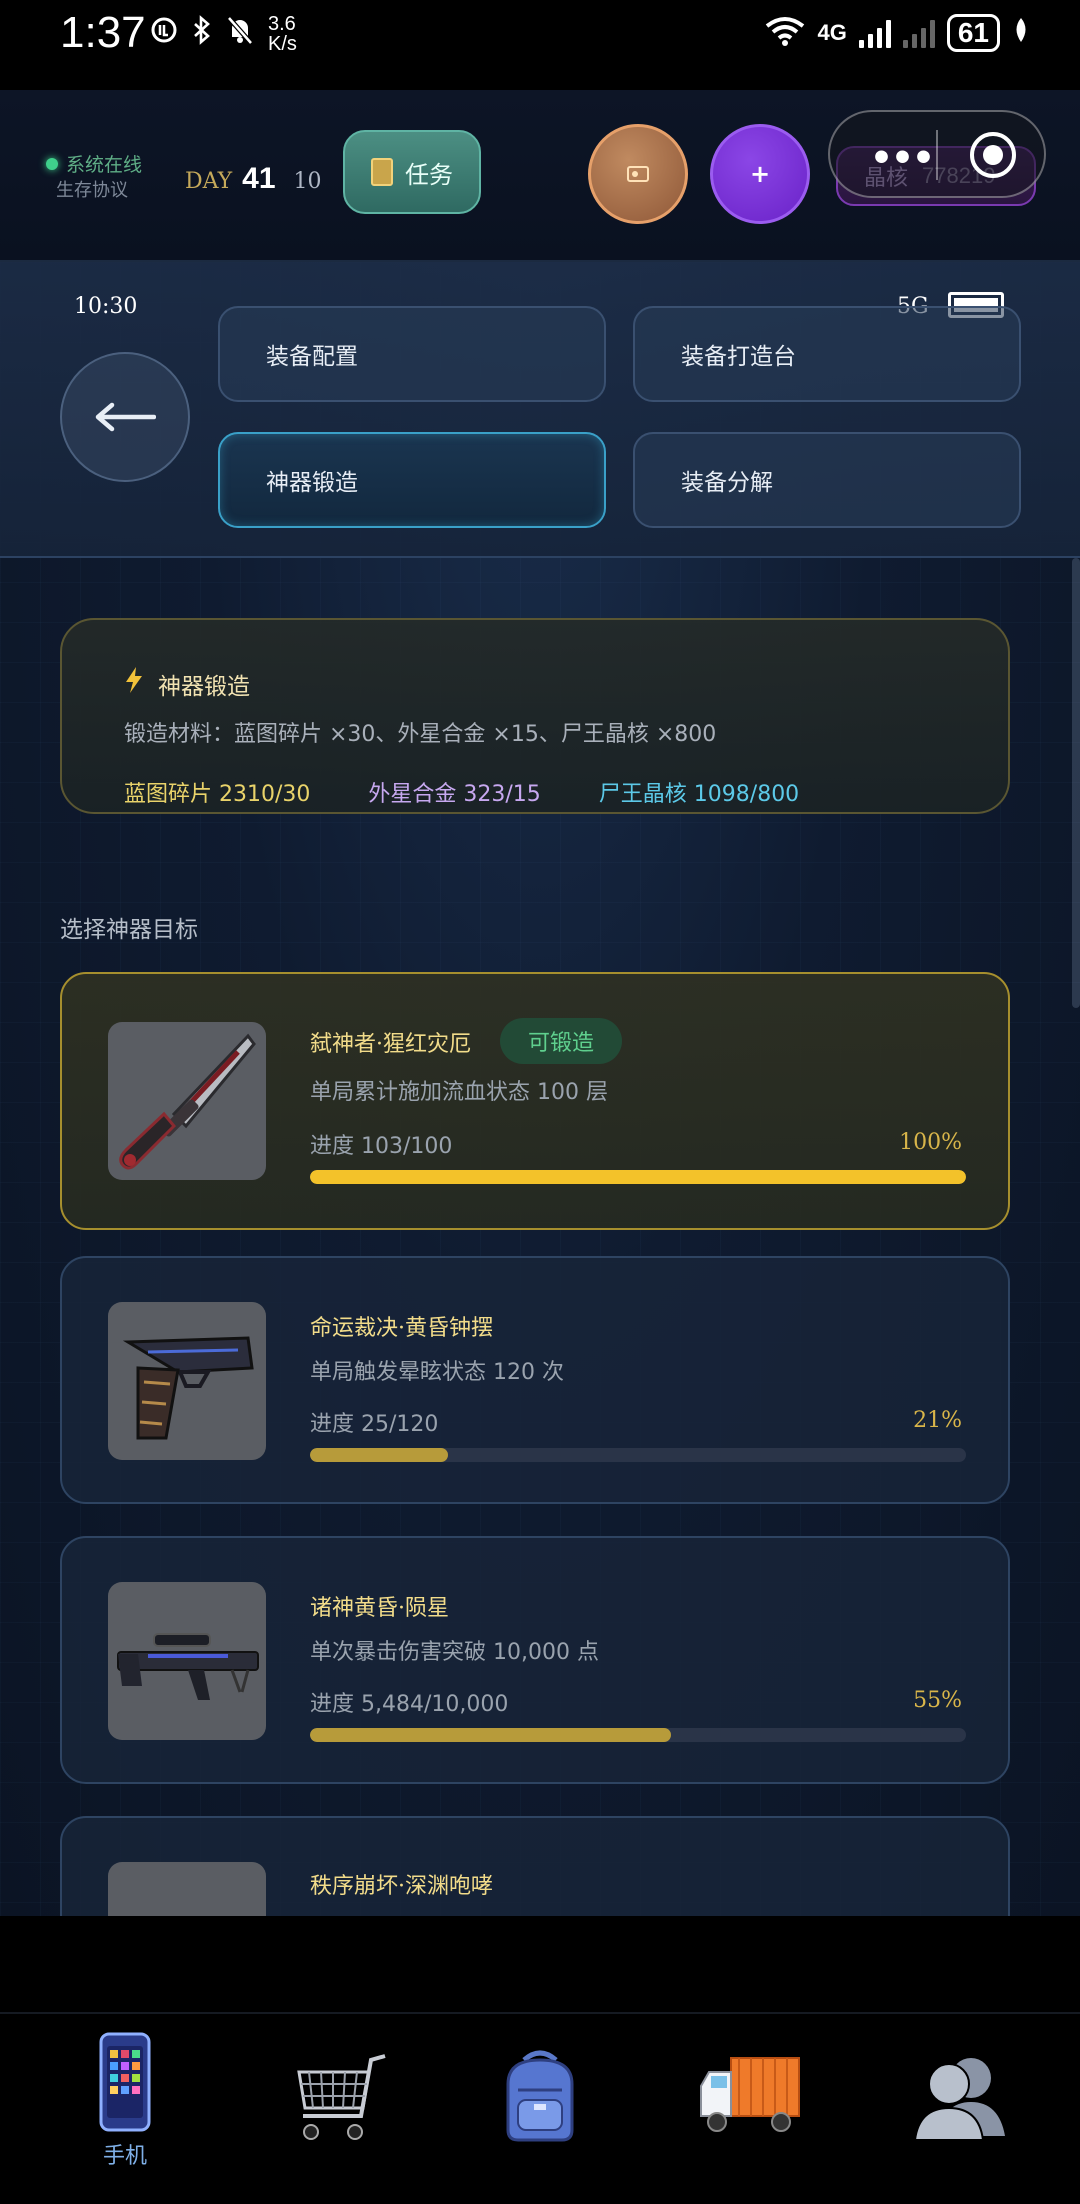  Describe the element at coordinates (930, 1142) in the screenshot. I see `progress-percent: 100%` at that location.